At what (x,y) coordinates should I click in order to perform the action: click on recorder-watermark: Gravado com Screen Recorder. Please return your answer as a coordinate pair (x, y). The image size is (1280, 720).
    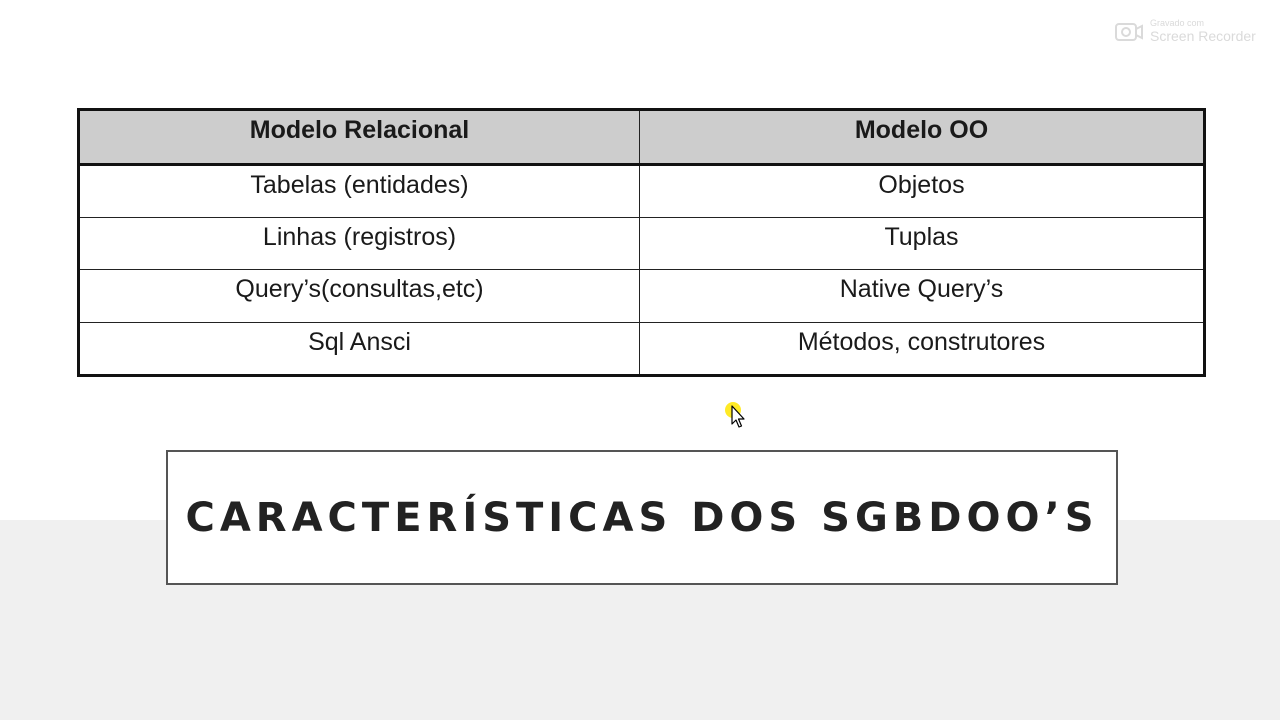
    Looking at the image, I should click on (1194, 32).